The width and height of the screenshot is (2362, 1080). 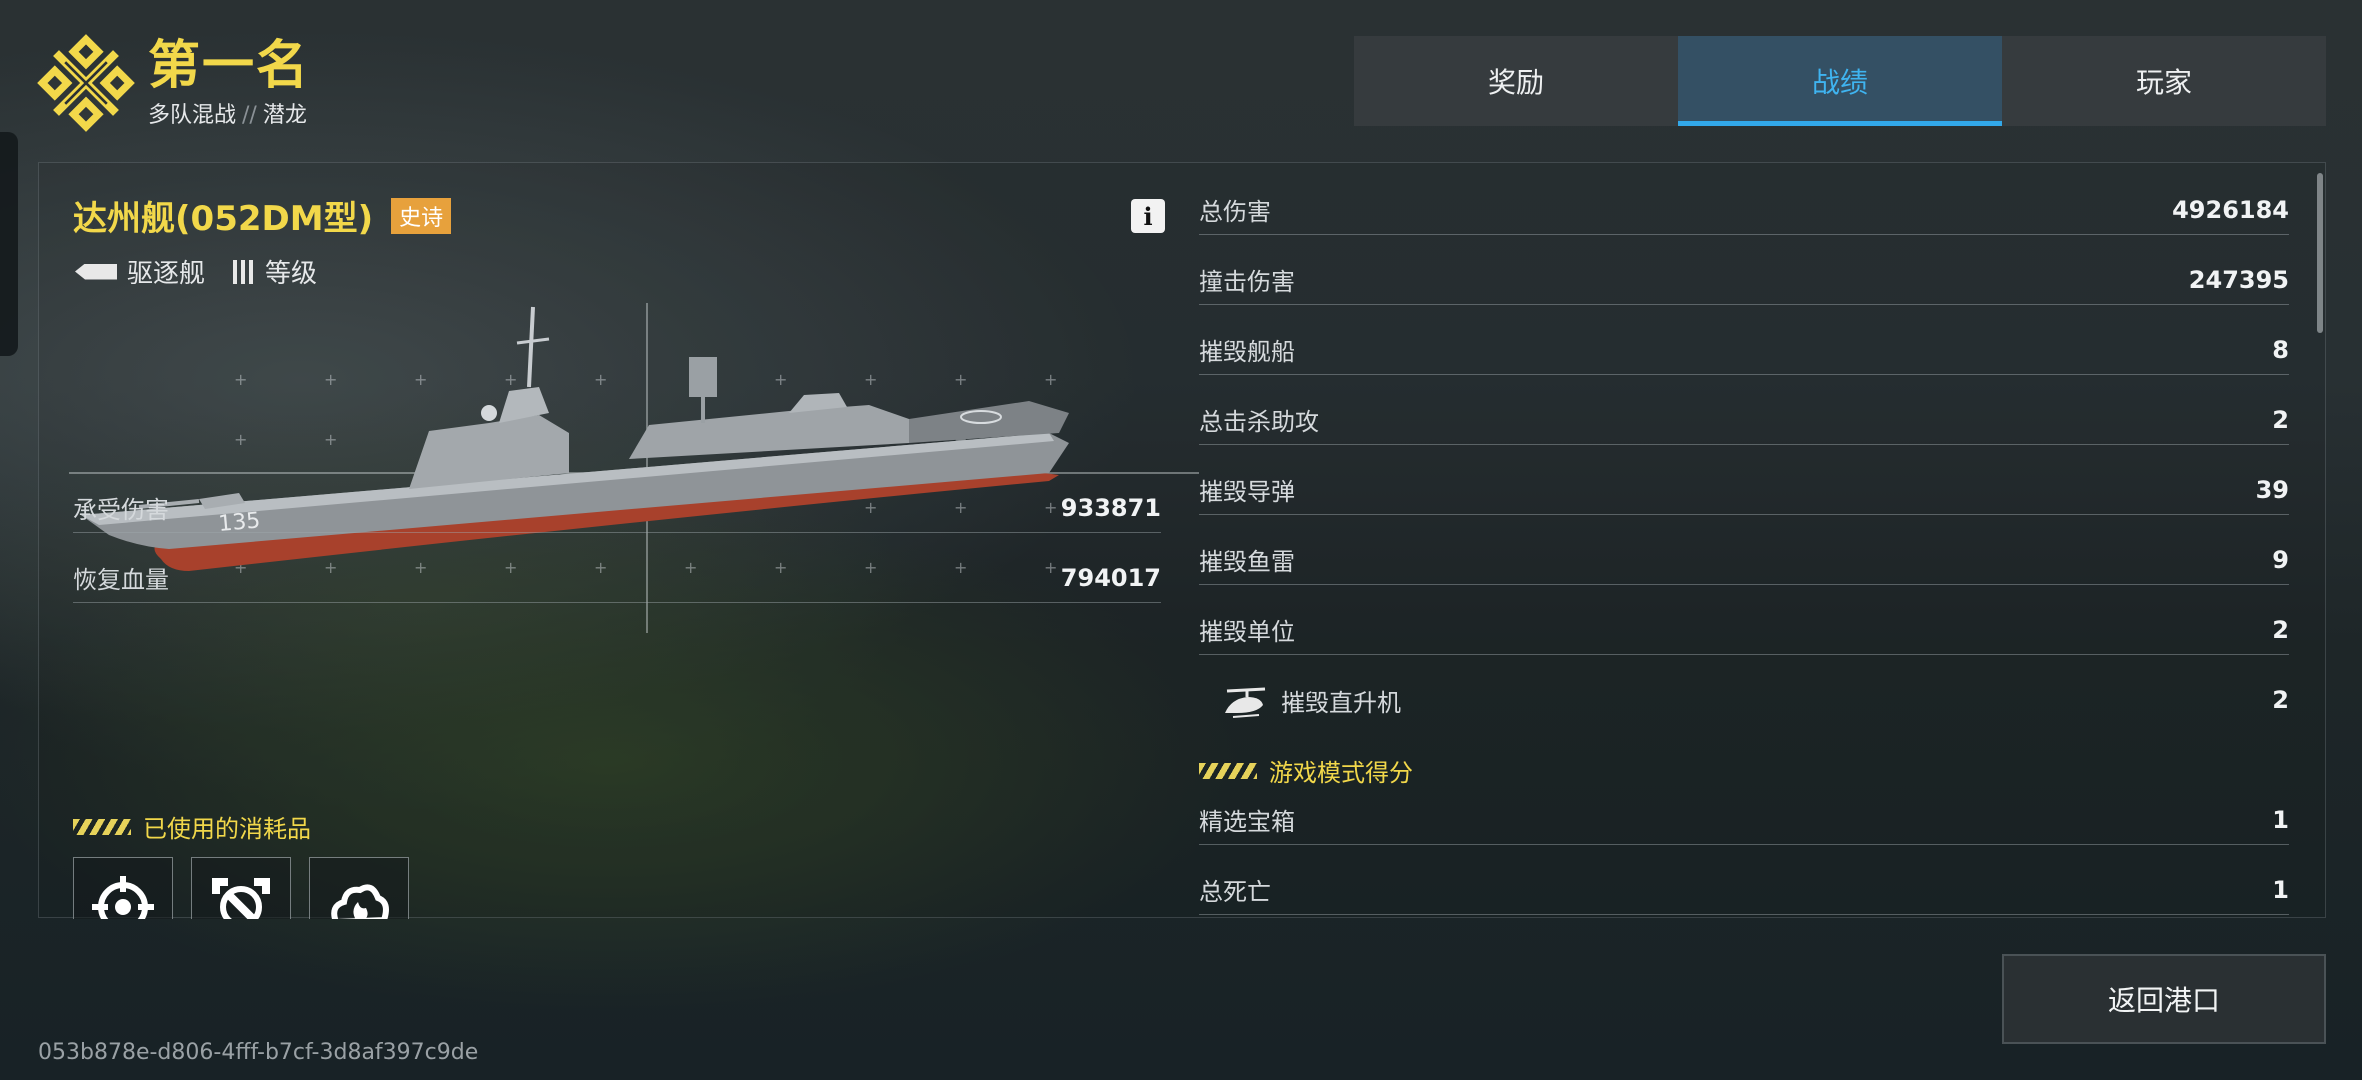 What do you see at coordinates (229, 66) in the screenshot?
I see `rank-title: 第一名` at bounding box center [229, 66].